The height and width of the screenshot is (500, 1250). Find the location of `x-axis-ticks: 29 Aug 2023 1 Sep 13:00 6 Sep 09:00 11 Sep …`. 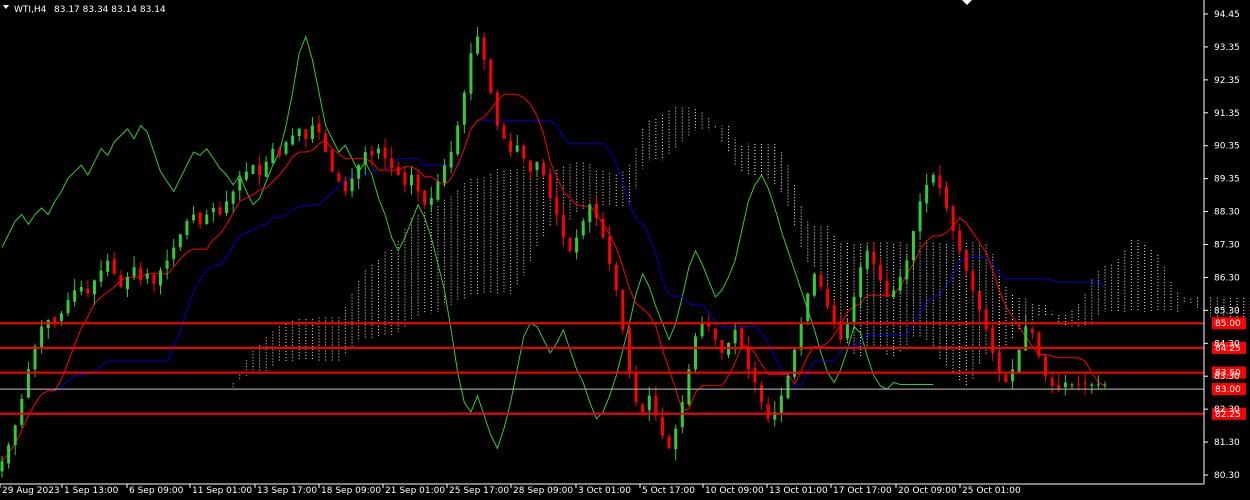

x-axis-ticks: 29 Aug 2023 1 Sep 13:00 6 Sep 09:00 11 Sep … is located at coordinates (510, 490).